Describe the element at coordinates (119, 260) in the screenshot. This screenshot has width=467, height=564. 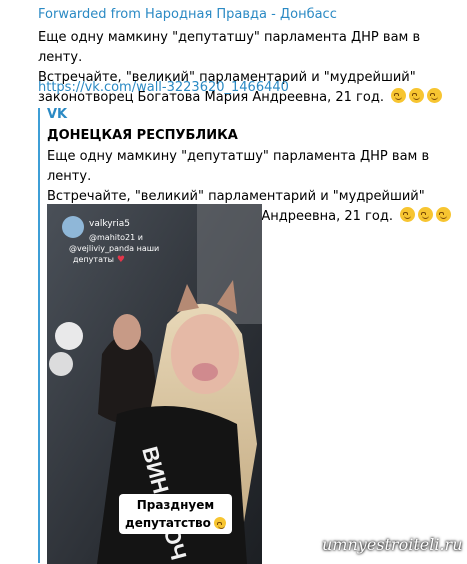
I see `heart-emoji-icon: ♥` at that location.